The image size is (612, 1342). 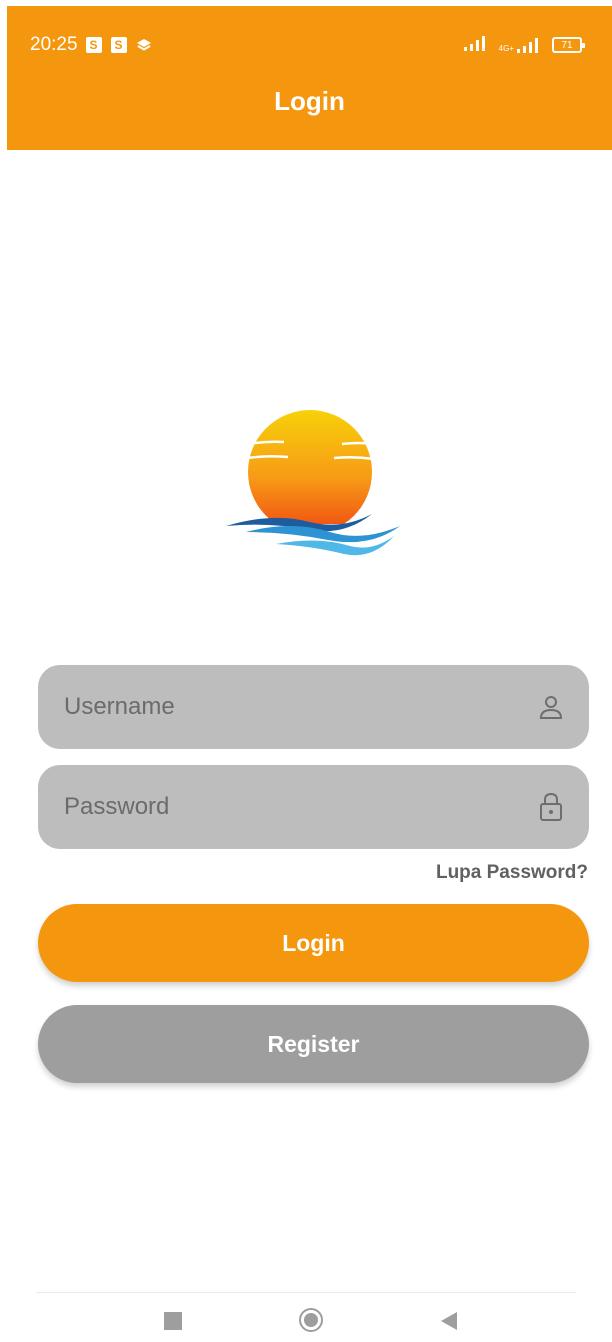 What do you see at coordinates (512, 873) in the screenshot?
I see `forgot-password-link: Lupa Password?` at bounding box center [512, 873].